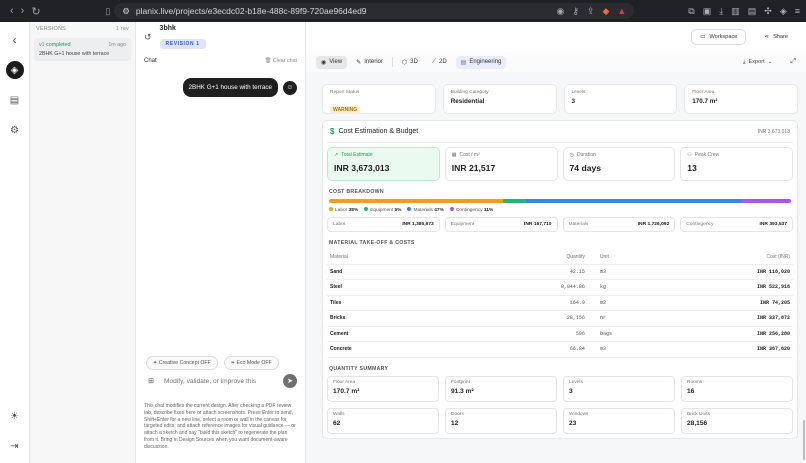  I want to click on cell-material: Bricks, so click(411, 318).